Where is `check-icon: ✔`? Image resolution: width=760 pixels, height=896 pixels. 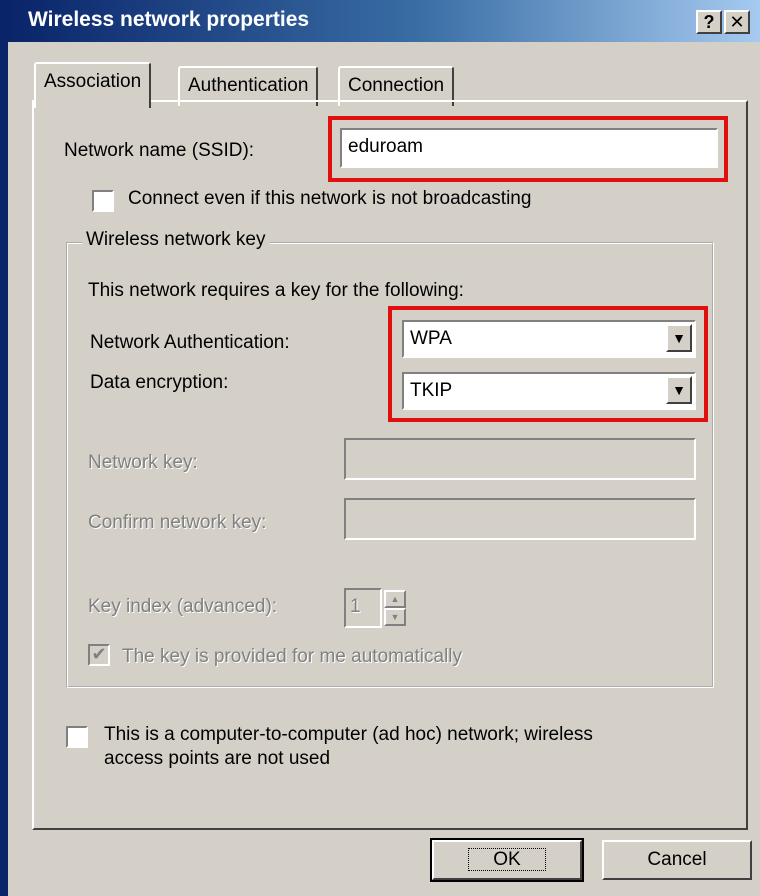 check-icon: ✔ is located at coordinates (99, 654).